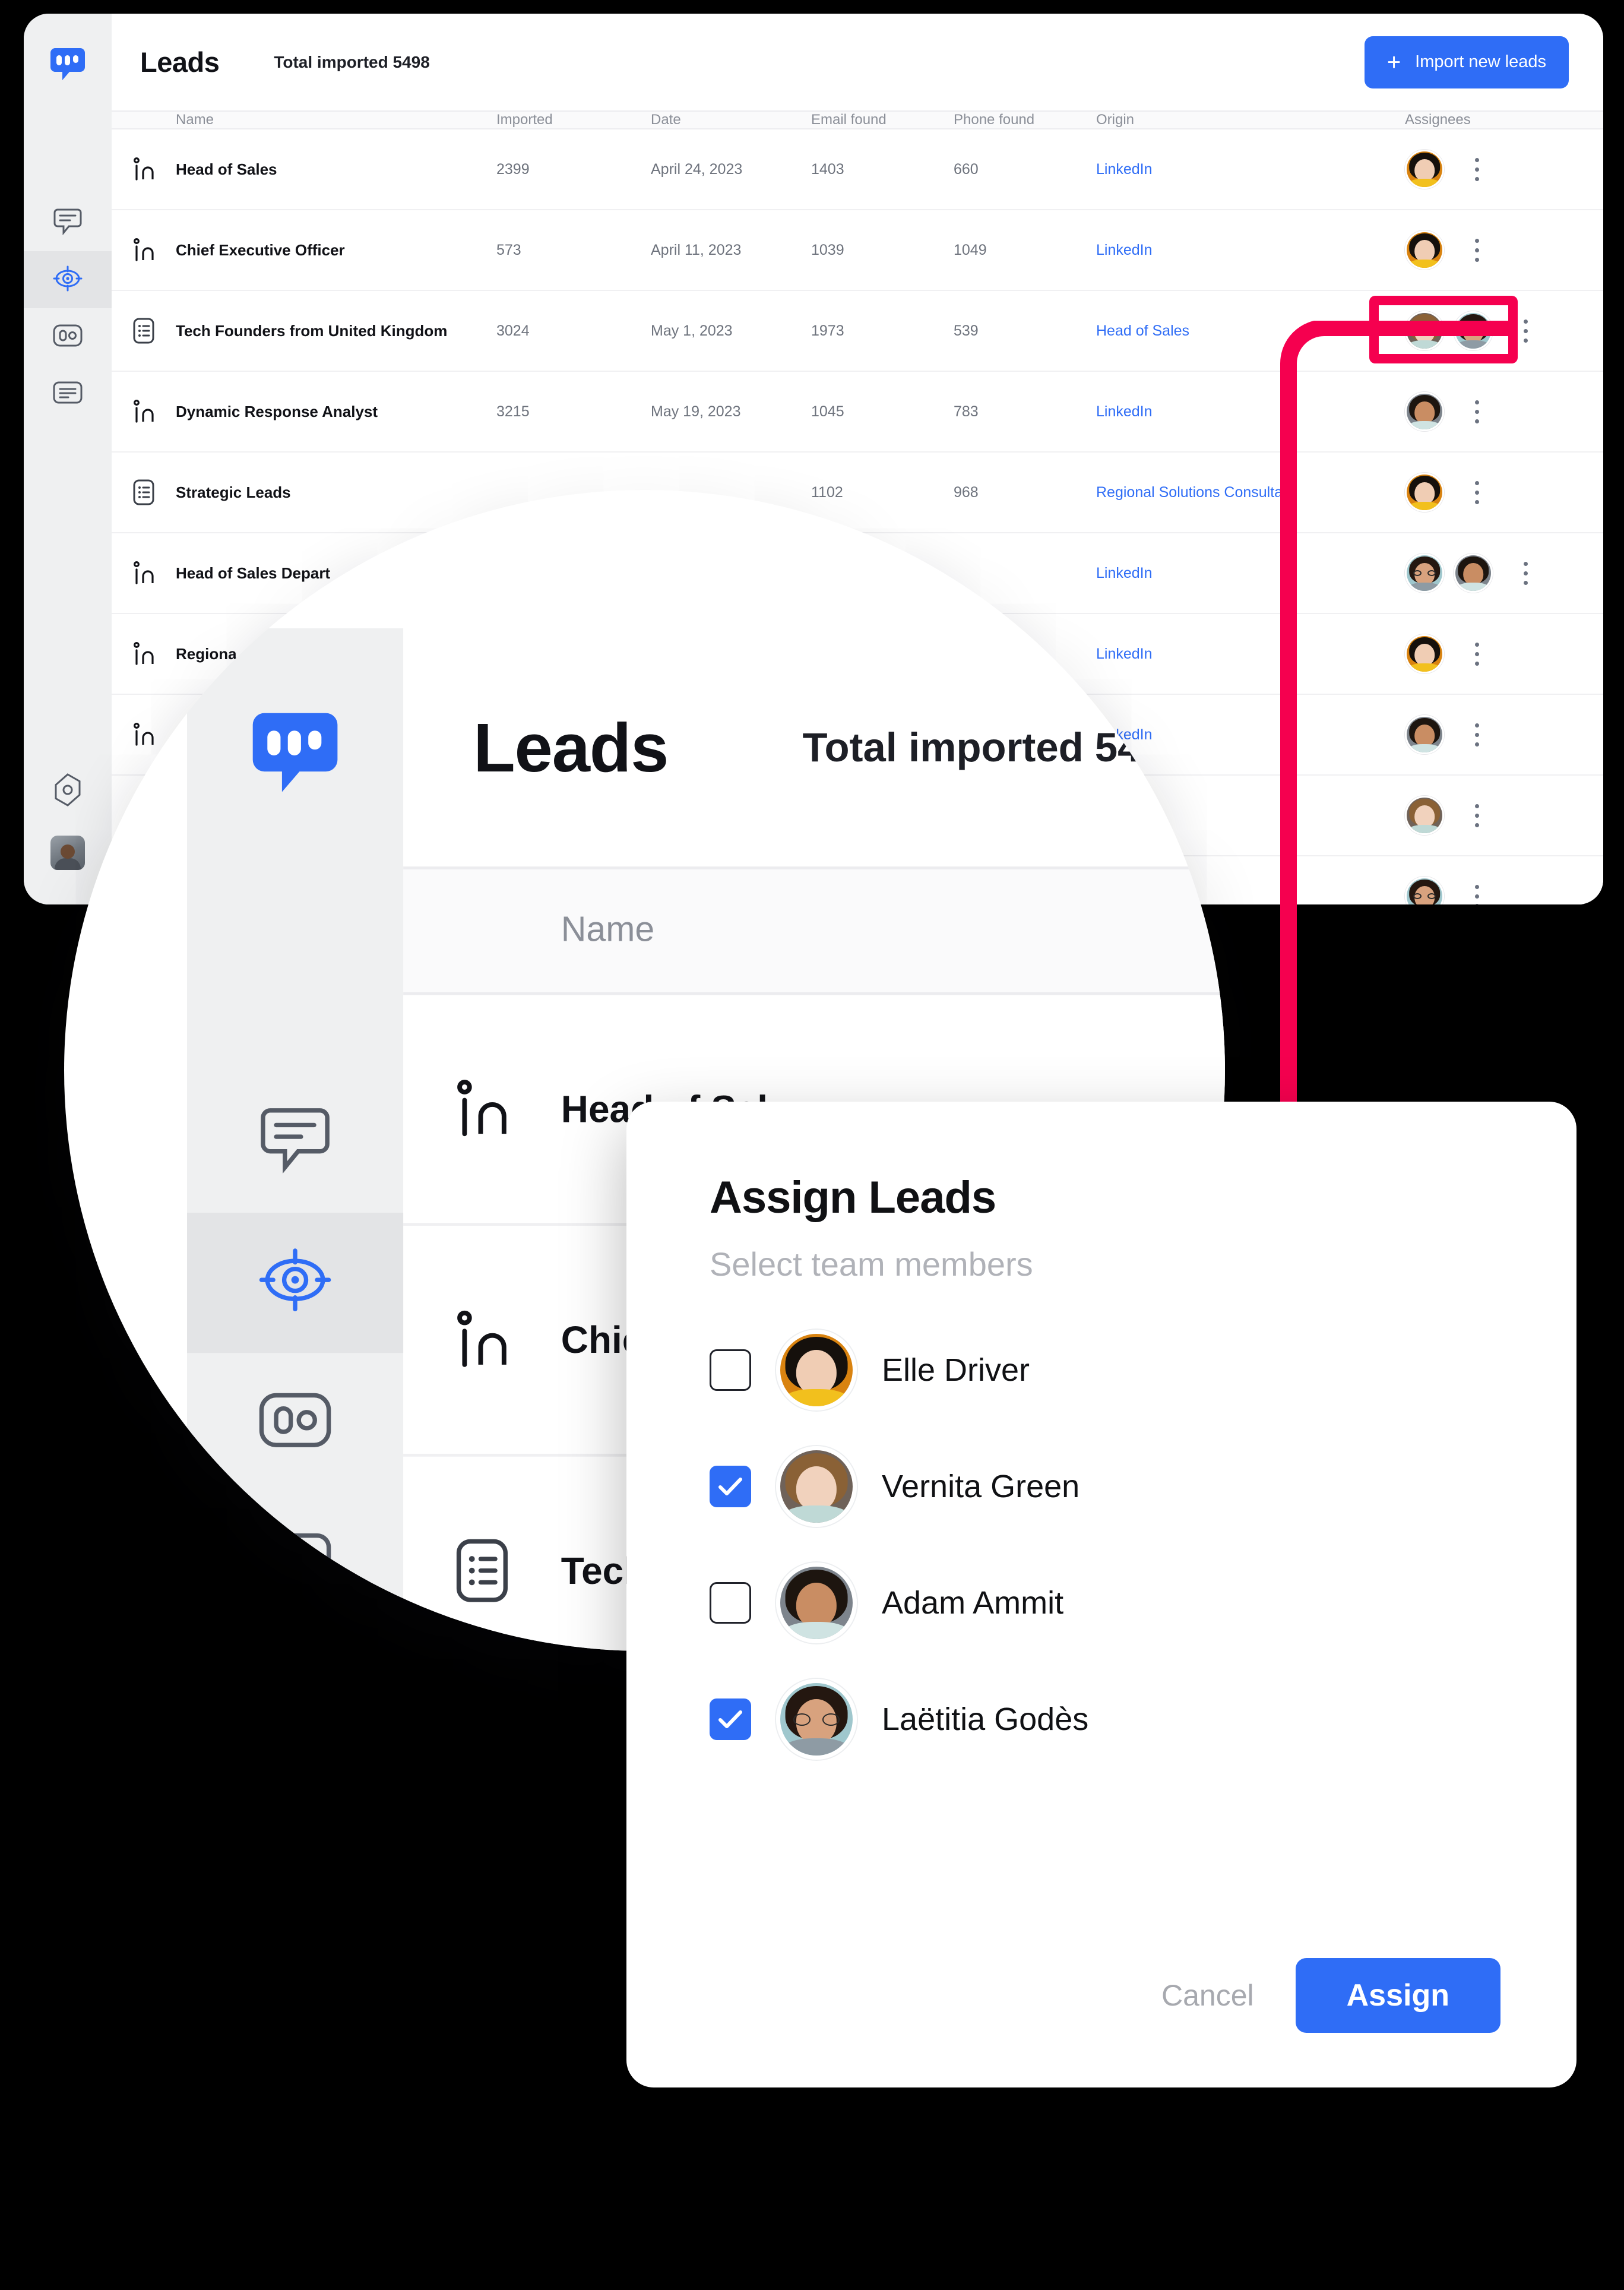  I want to click on document-lines-icon, so click(295, 1564).